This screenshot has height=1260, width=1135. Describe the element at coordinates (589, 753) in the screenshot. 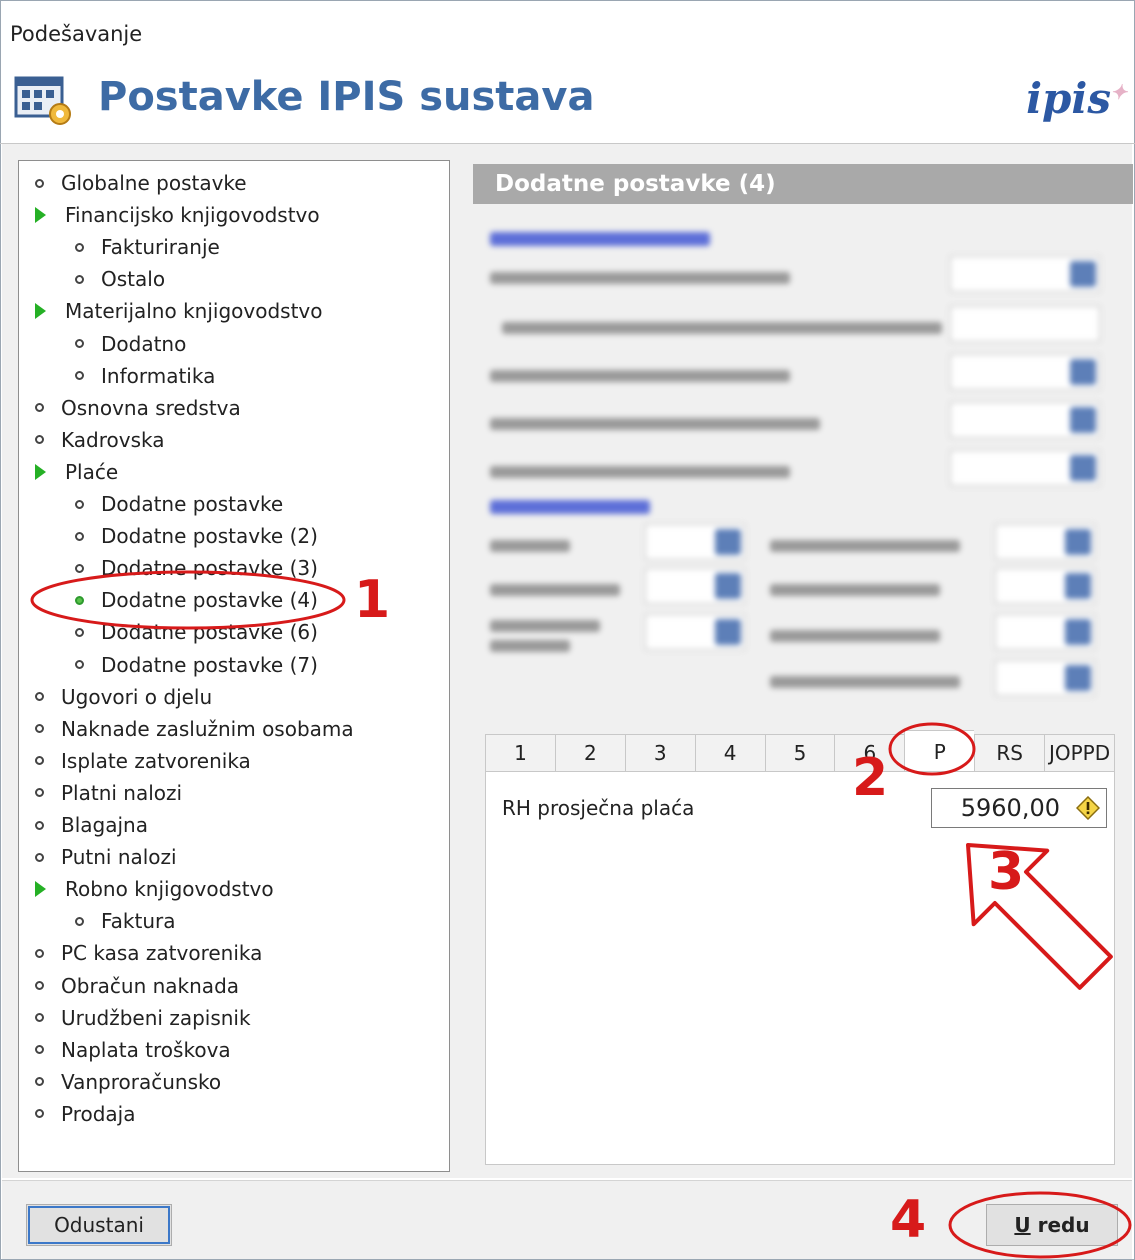

I see `tab-2: 2` at that location.